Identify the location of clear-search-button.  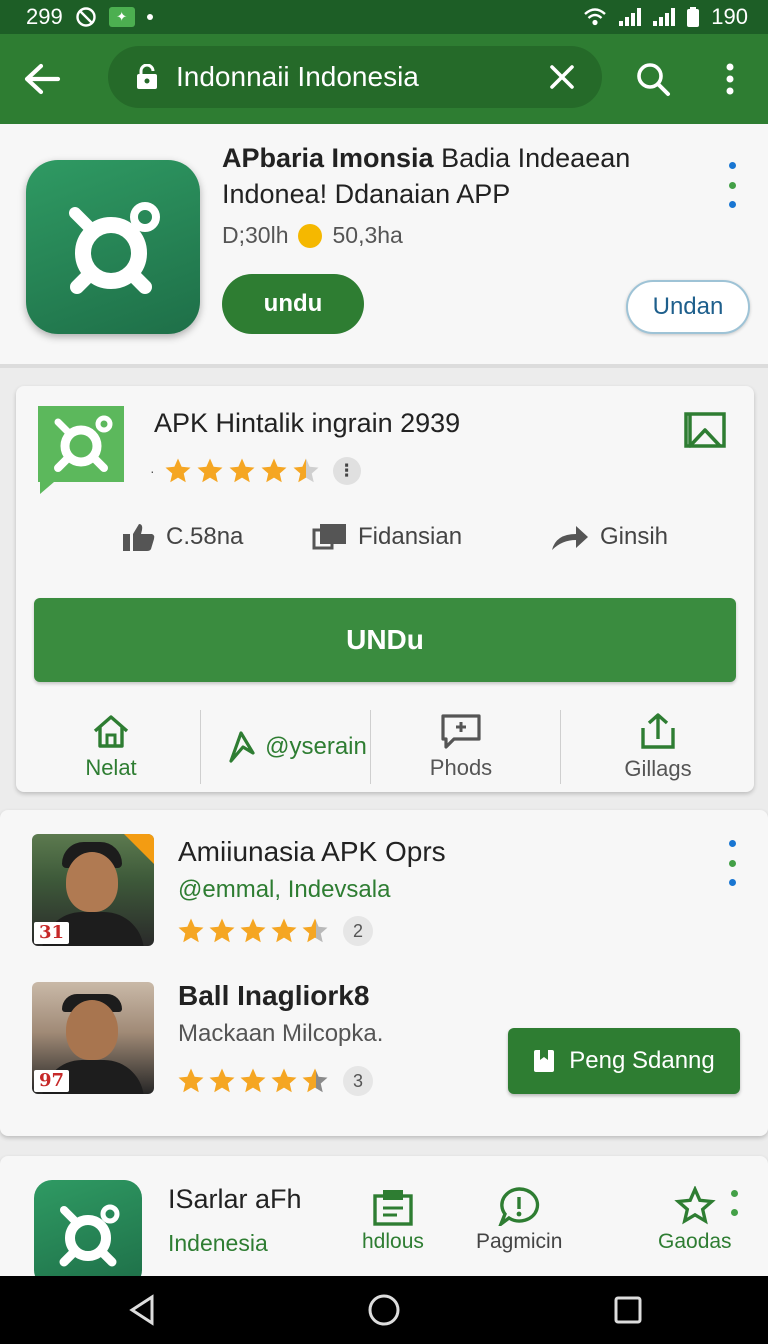
(562, 77).